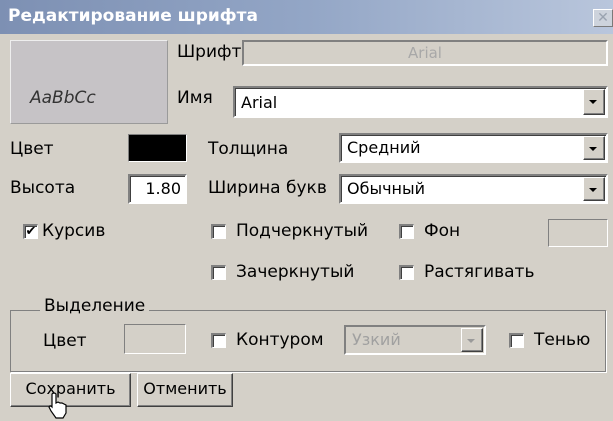 The width and height of the screenshot is (613, 421). I want to click on font-field: Arial, so click(425, 53).